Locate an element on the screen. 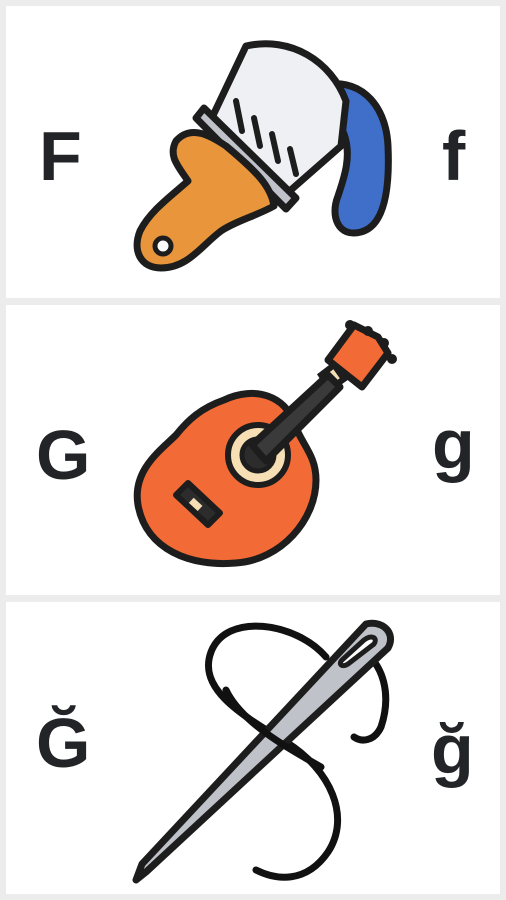 The height and width of the screenshot is (900, 506). uppercase-letter: Ğ is located at coordinates (63, 743).